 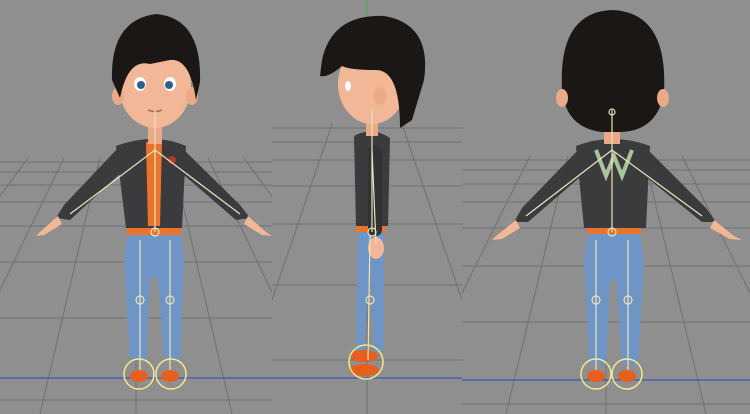 I want to click on right-ear, so click(x=663, y=98).